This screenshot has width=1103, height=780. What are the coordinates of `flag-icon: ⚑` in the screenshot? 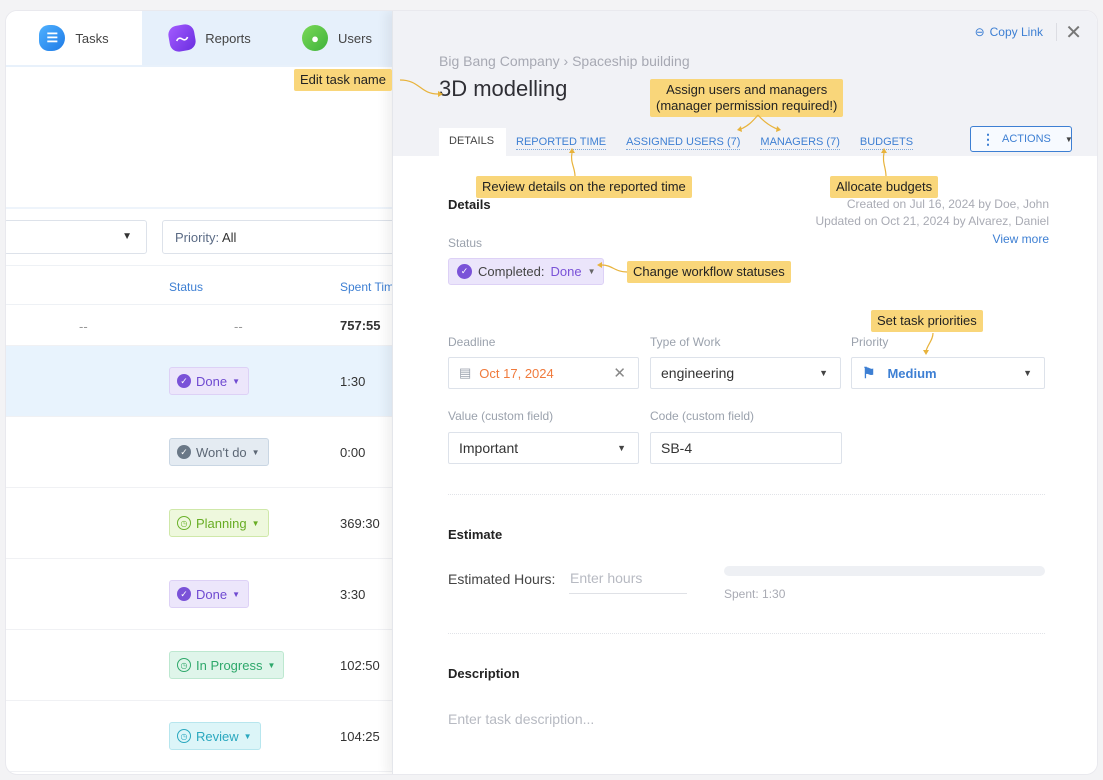 It's located at (869, 373).